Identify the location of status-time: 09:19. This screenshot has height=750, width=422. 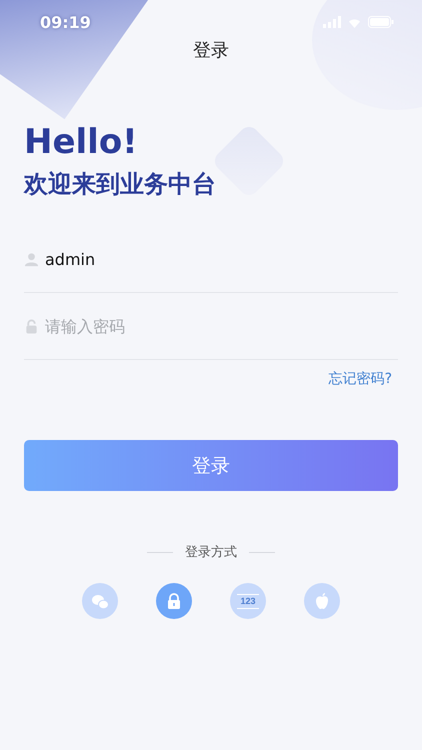
(65, 22).